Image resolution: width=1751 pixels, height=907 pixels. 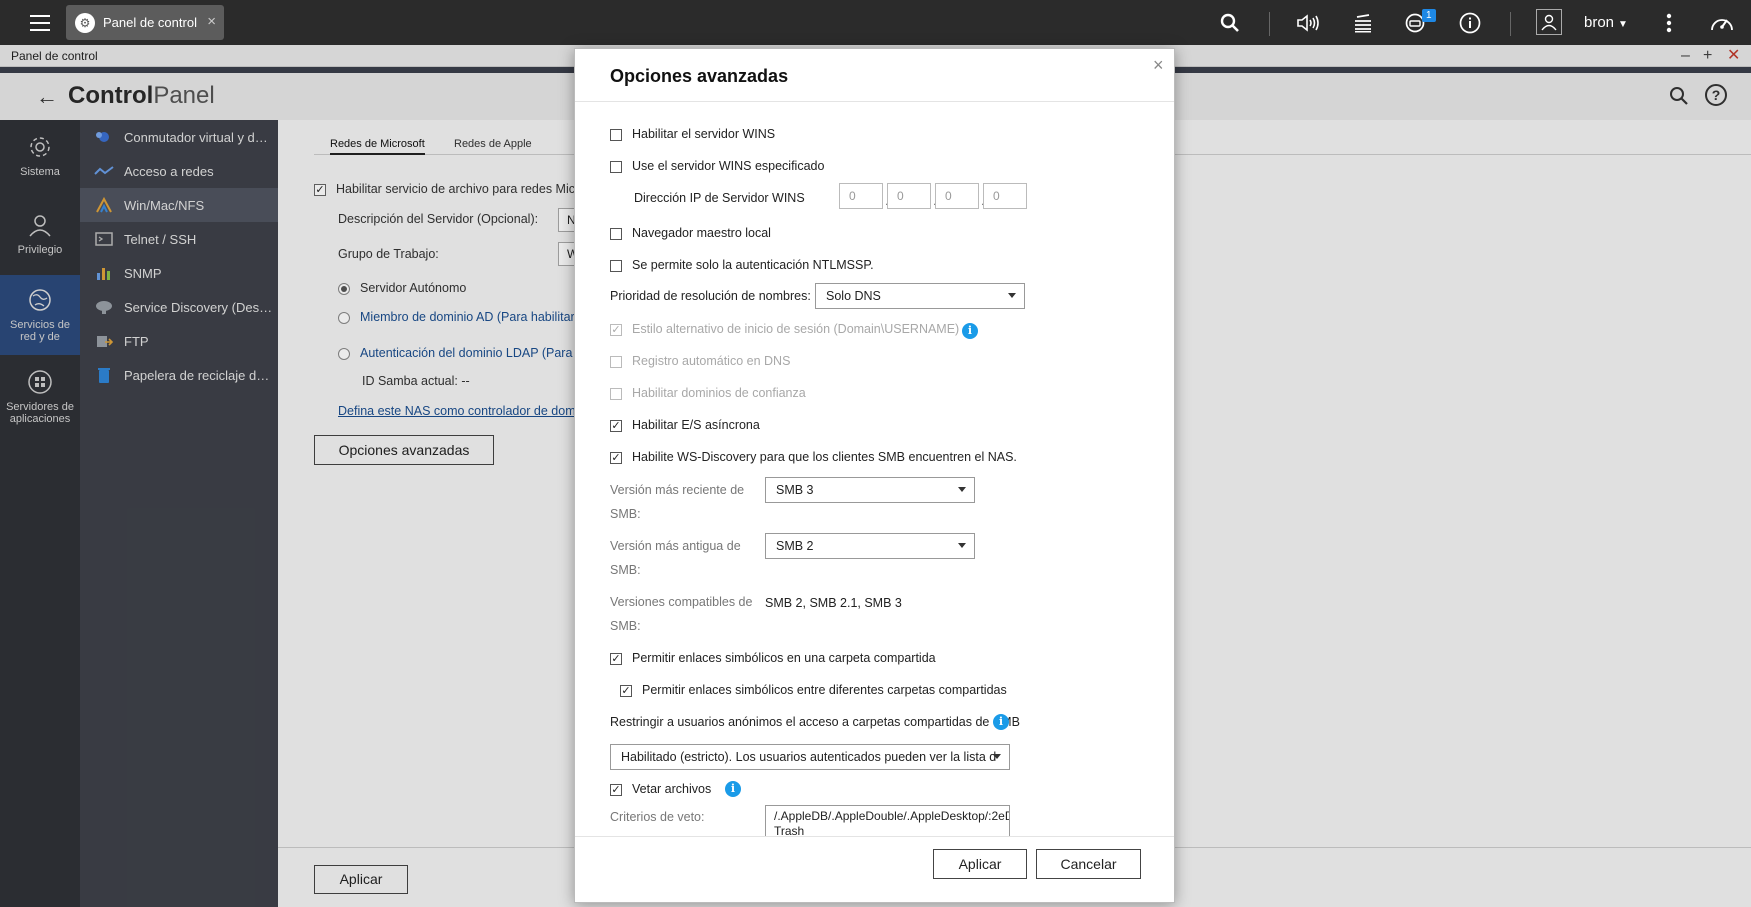 I want to click on search-icon, so click(x=1230, y=23).